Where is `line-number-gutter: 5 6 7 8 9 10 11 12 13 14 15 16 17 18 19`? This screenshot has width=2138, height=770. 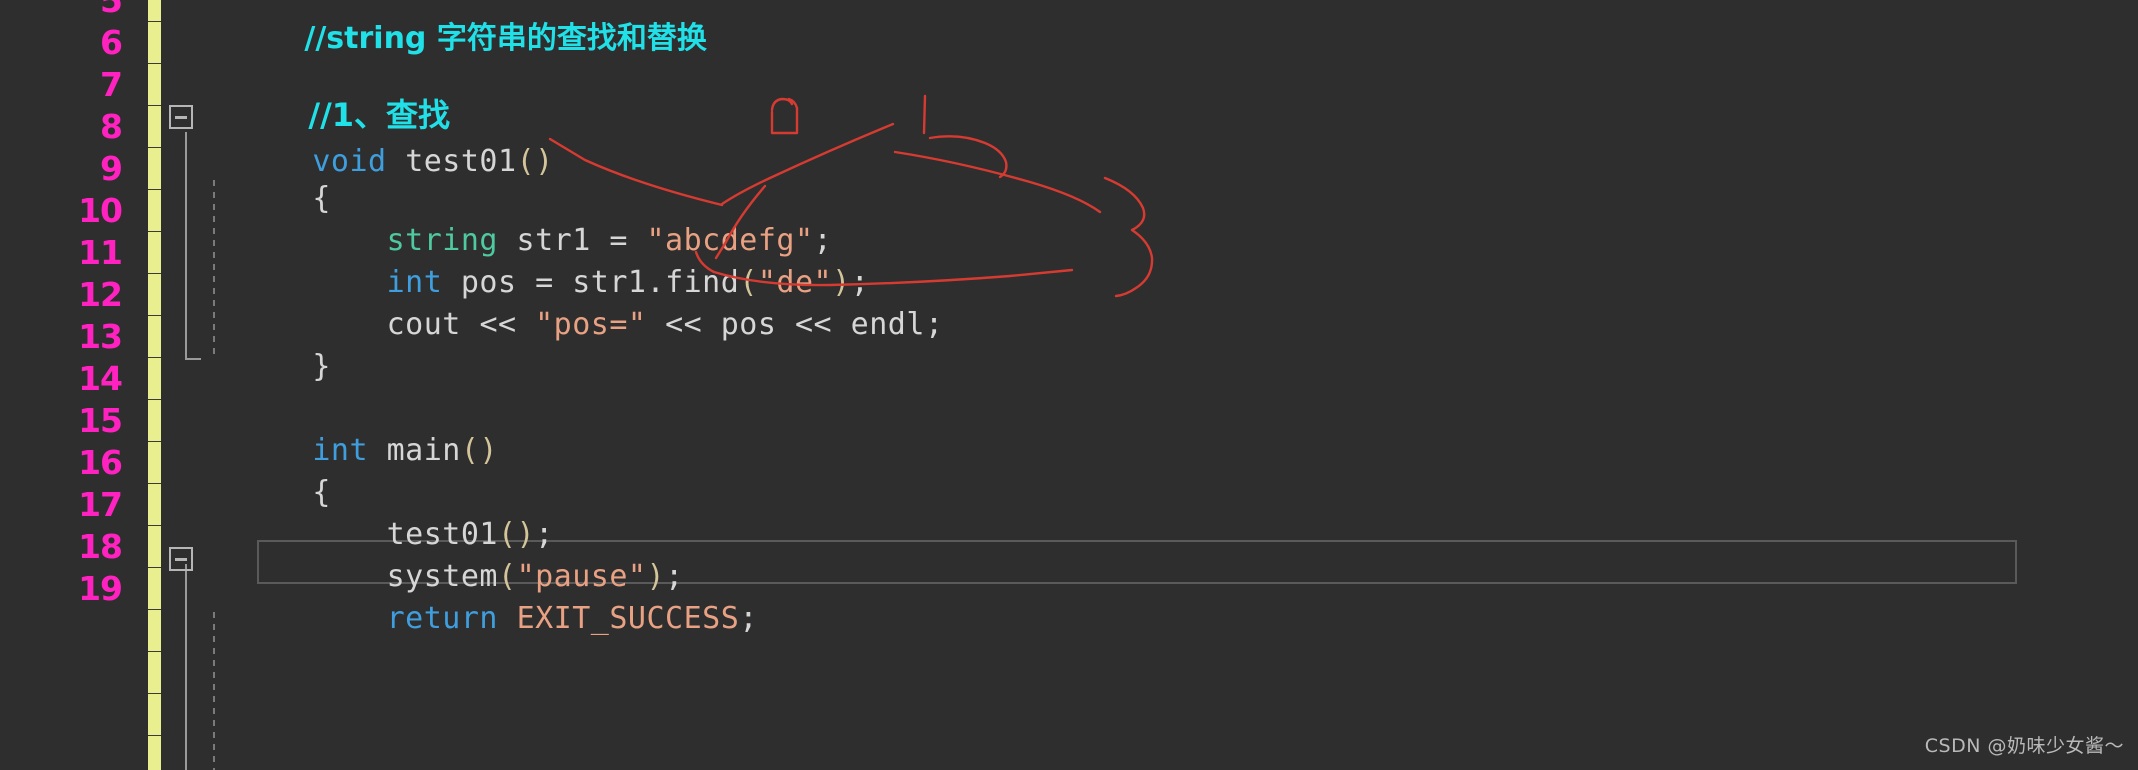
line-number-gutter: 5 6 7 8 9 10 11 12 13 14 15 16 17 18 19 is located at coordinates (70, 385).